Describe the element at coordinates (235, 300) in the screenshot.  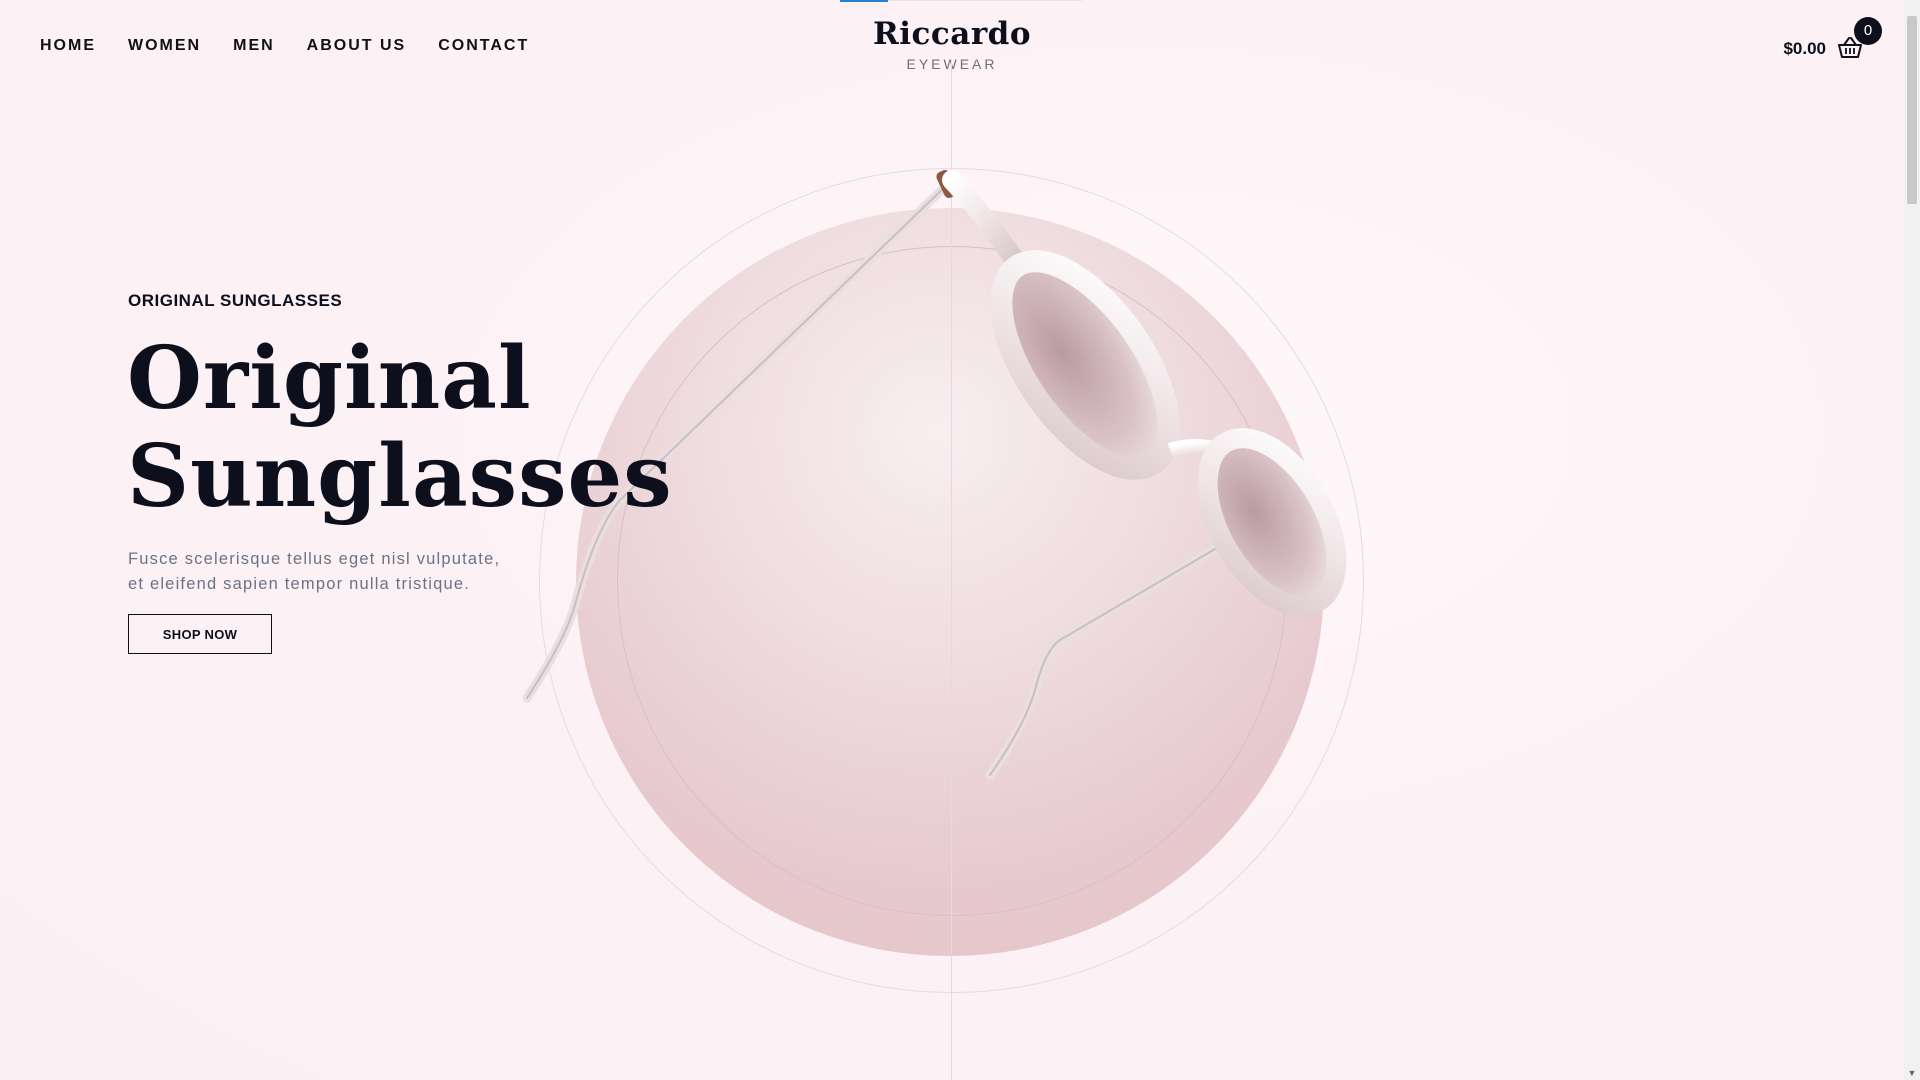
I see `hero-eyebrow: ORIGINAL SUNGLASSES` at that location.